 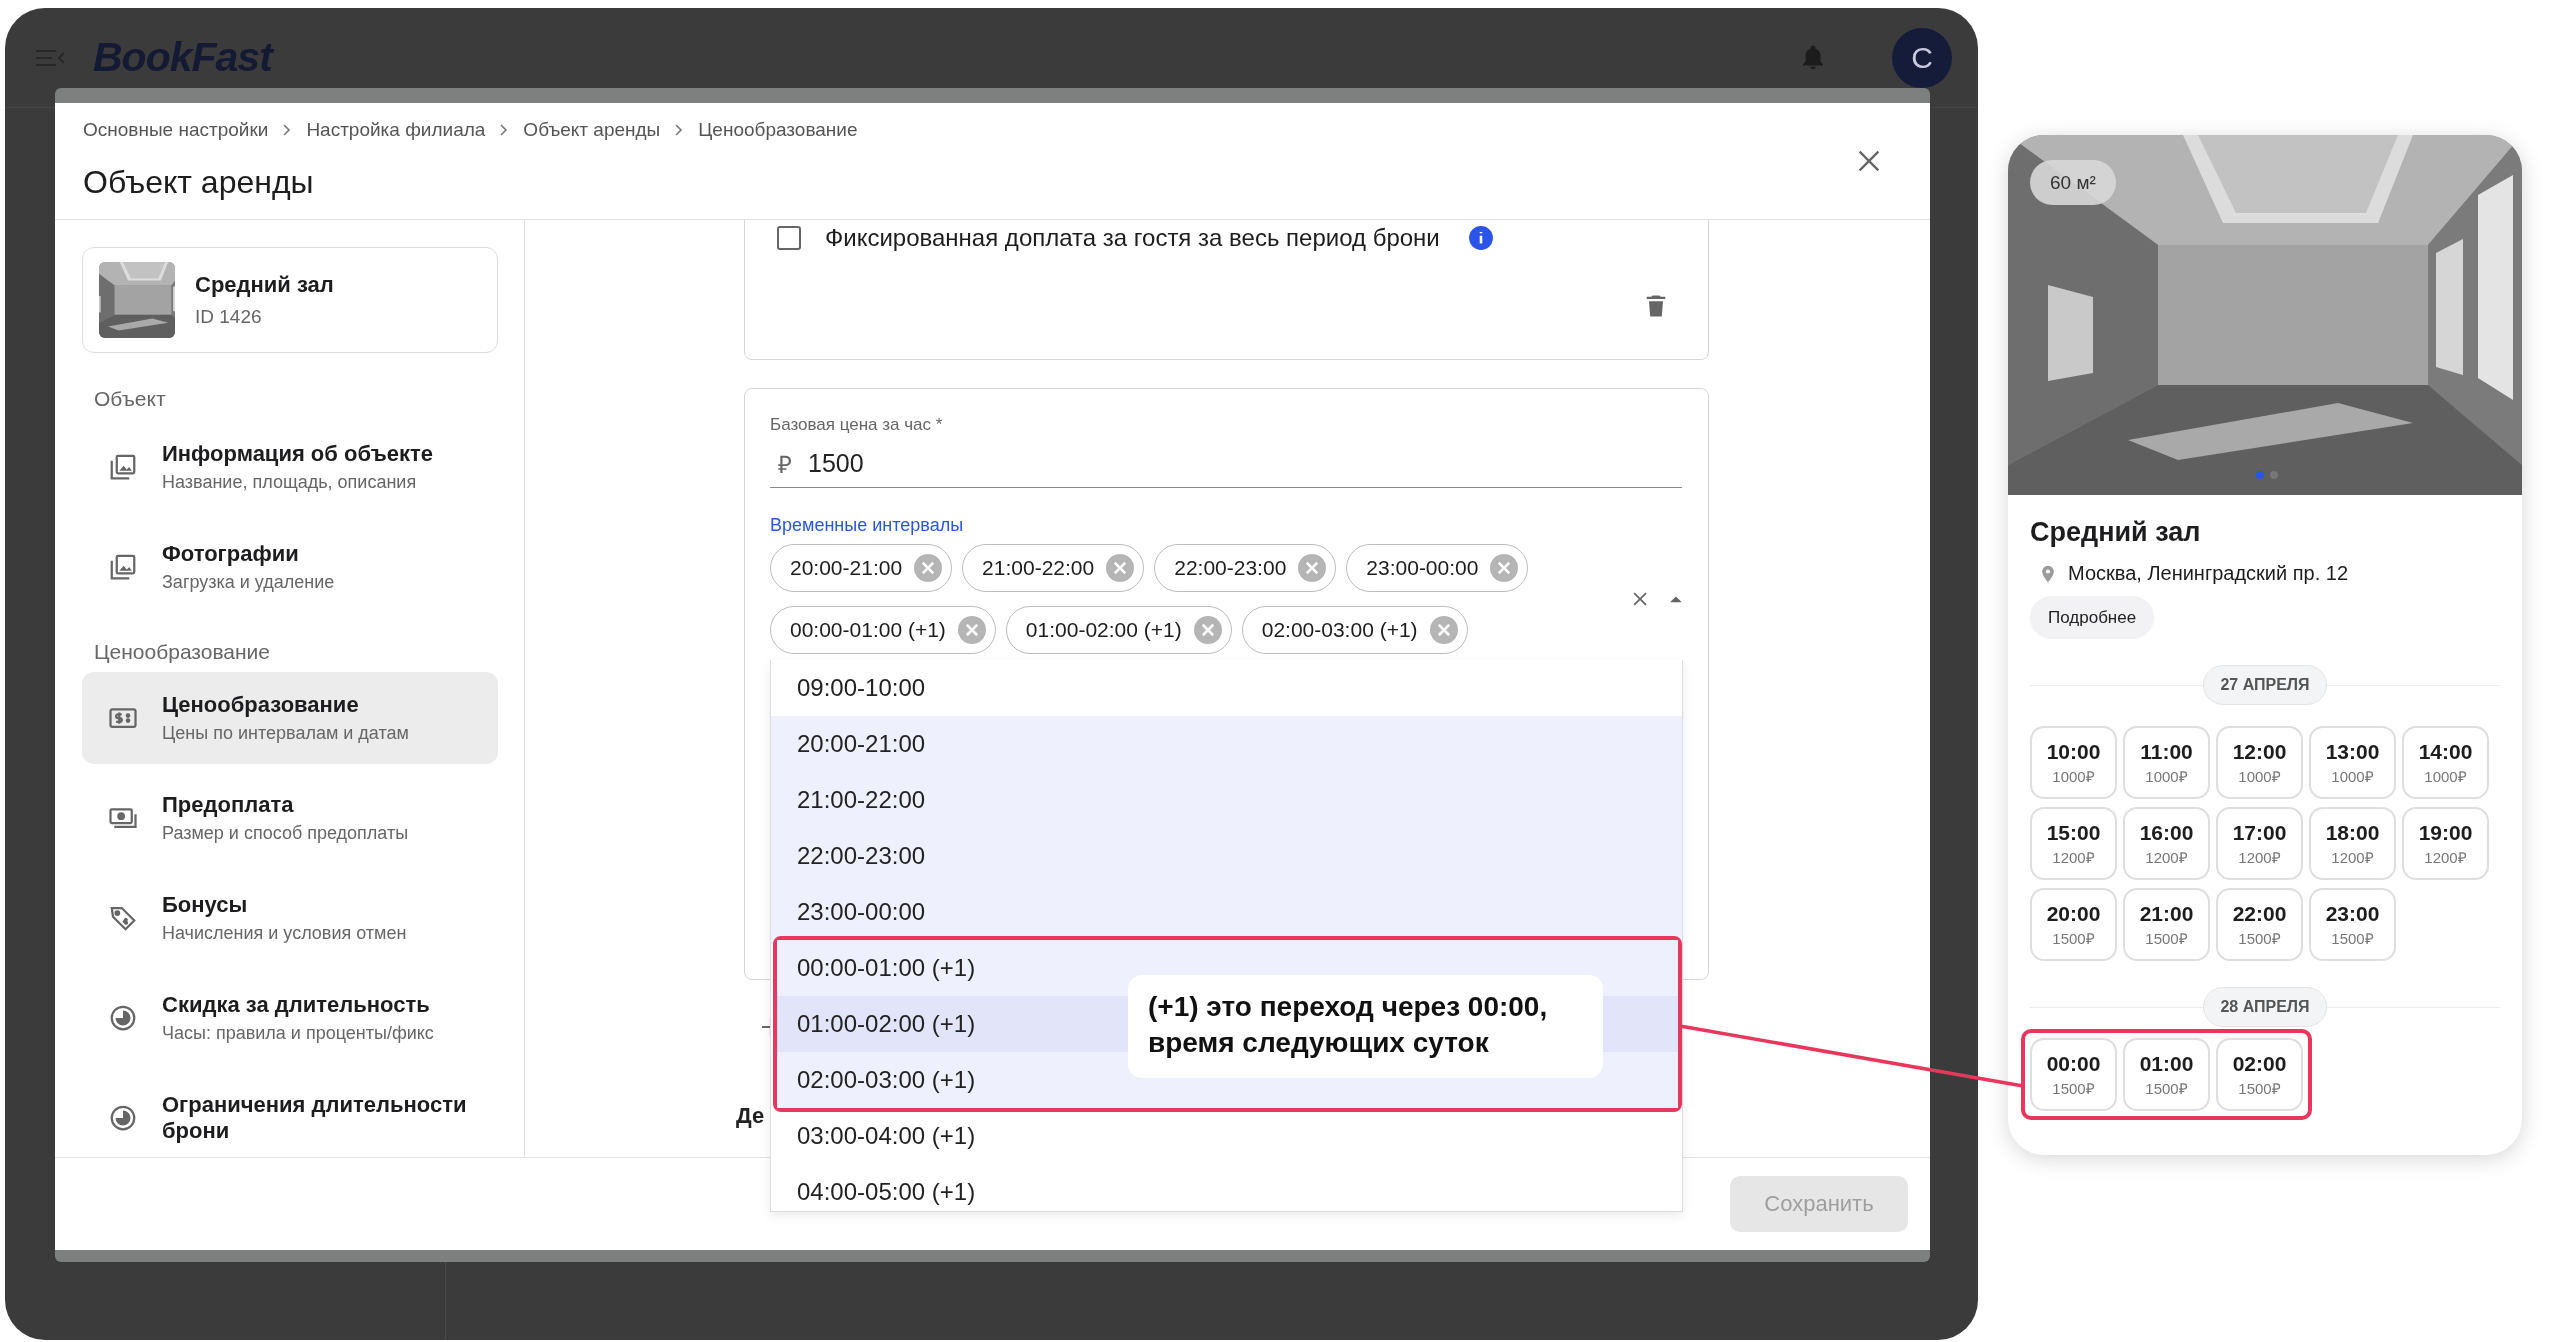 What do you see at coordinates (867, 525) in the screenshot?
I see `field-label: Временные интервалы` at bounding box center [867, 525].